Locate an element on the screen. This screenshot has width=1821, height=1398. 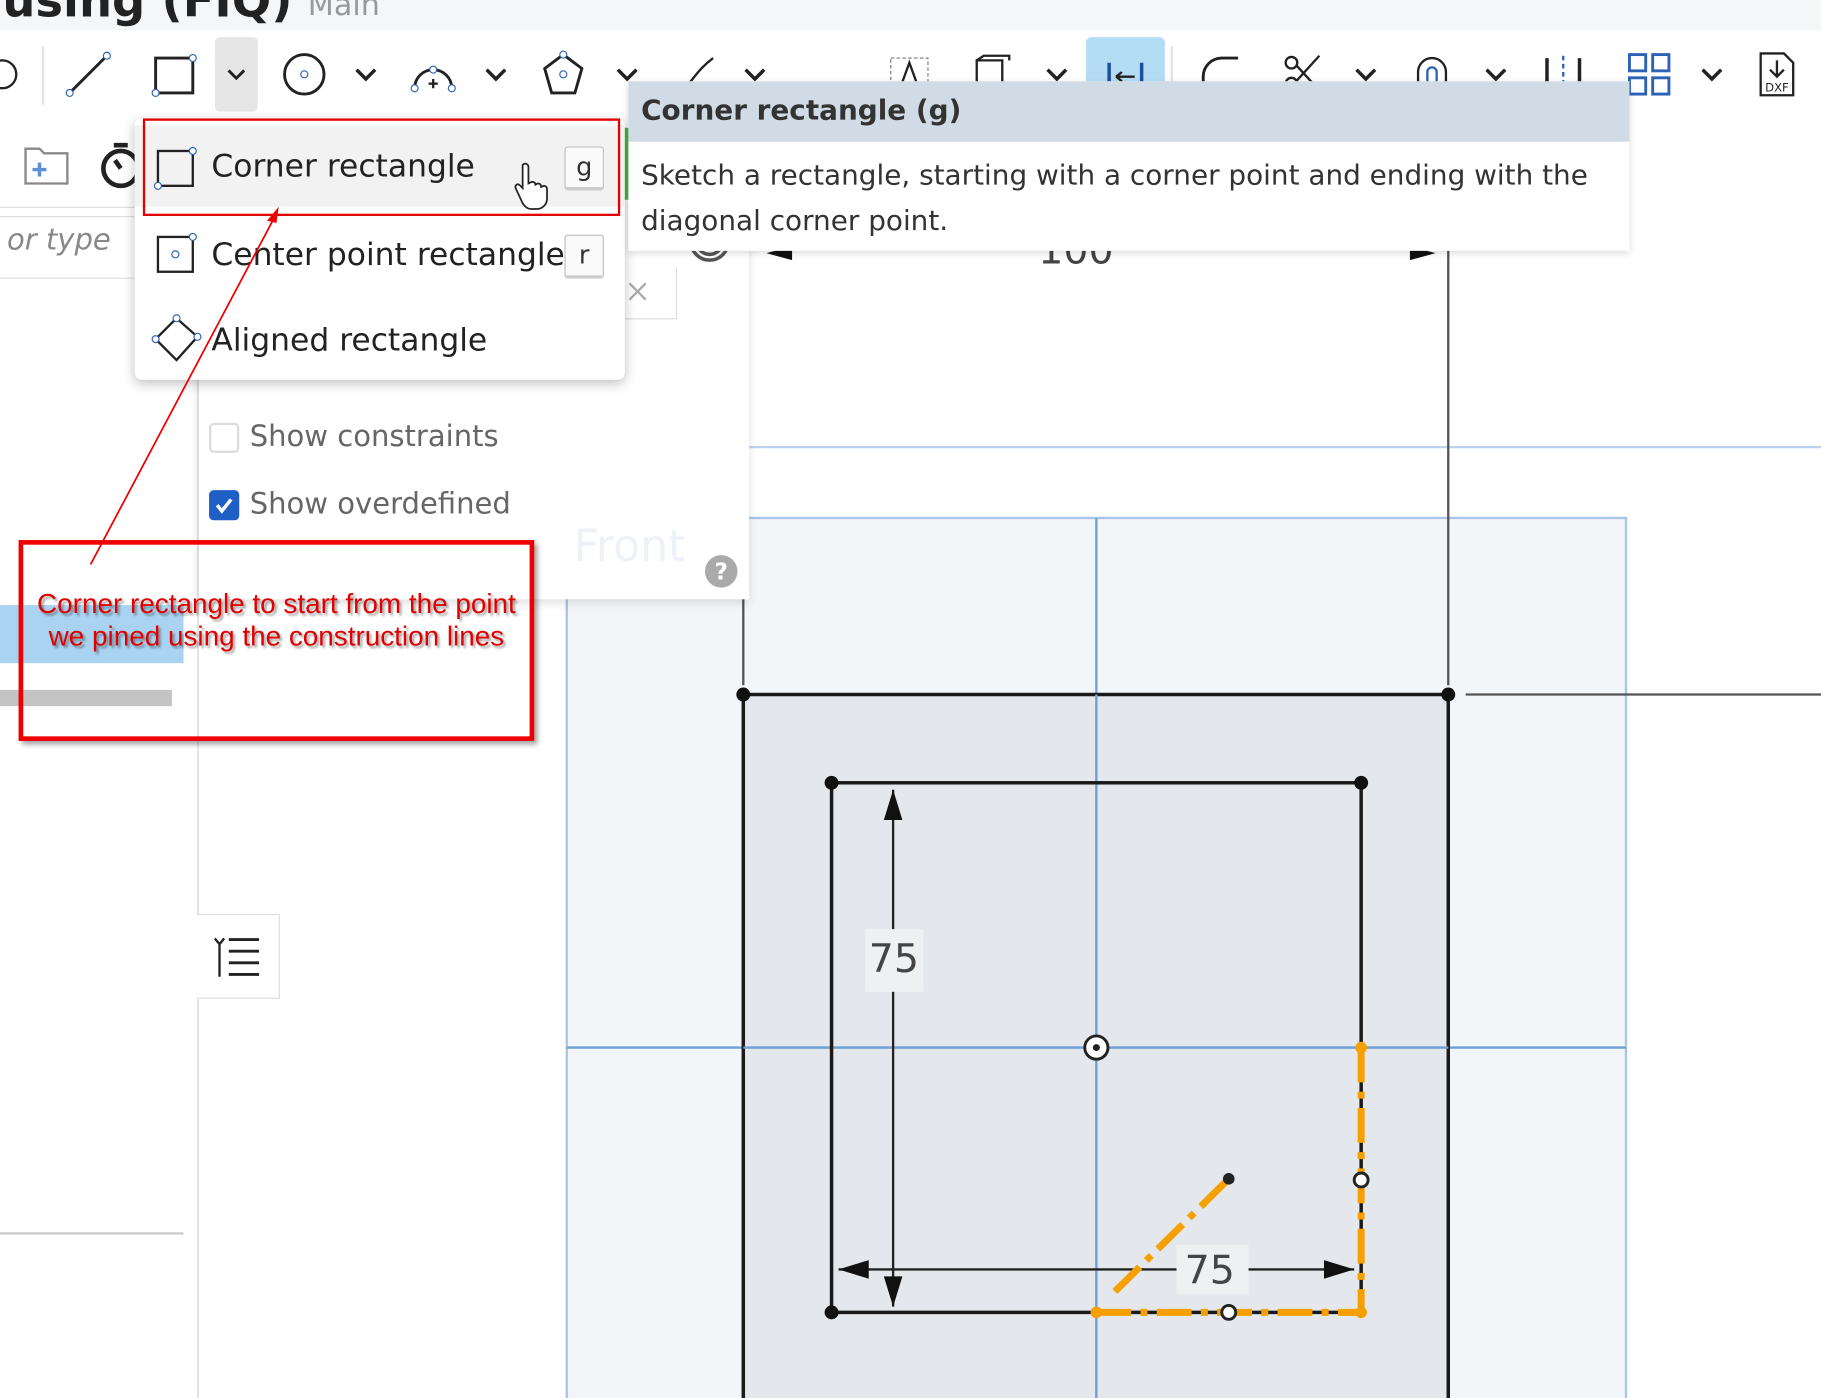
list-icon is located at coordinates (236, 957).